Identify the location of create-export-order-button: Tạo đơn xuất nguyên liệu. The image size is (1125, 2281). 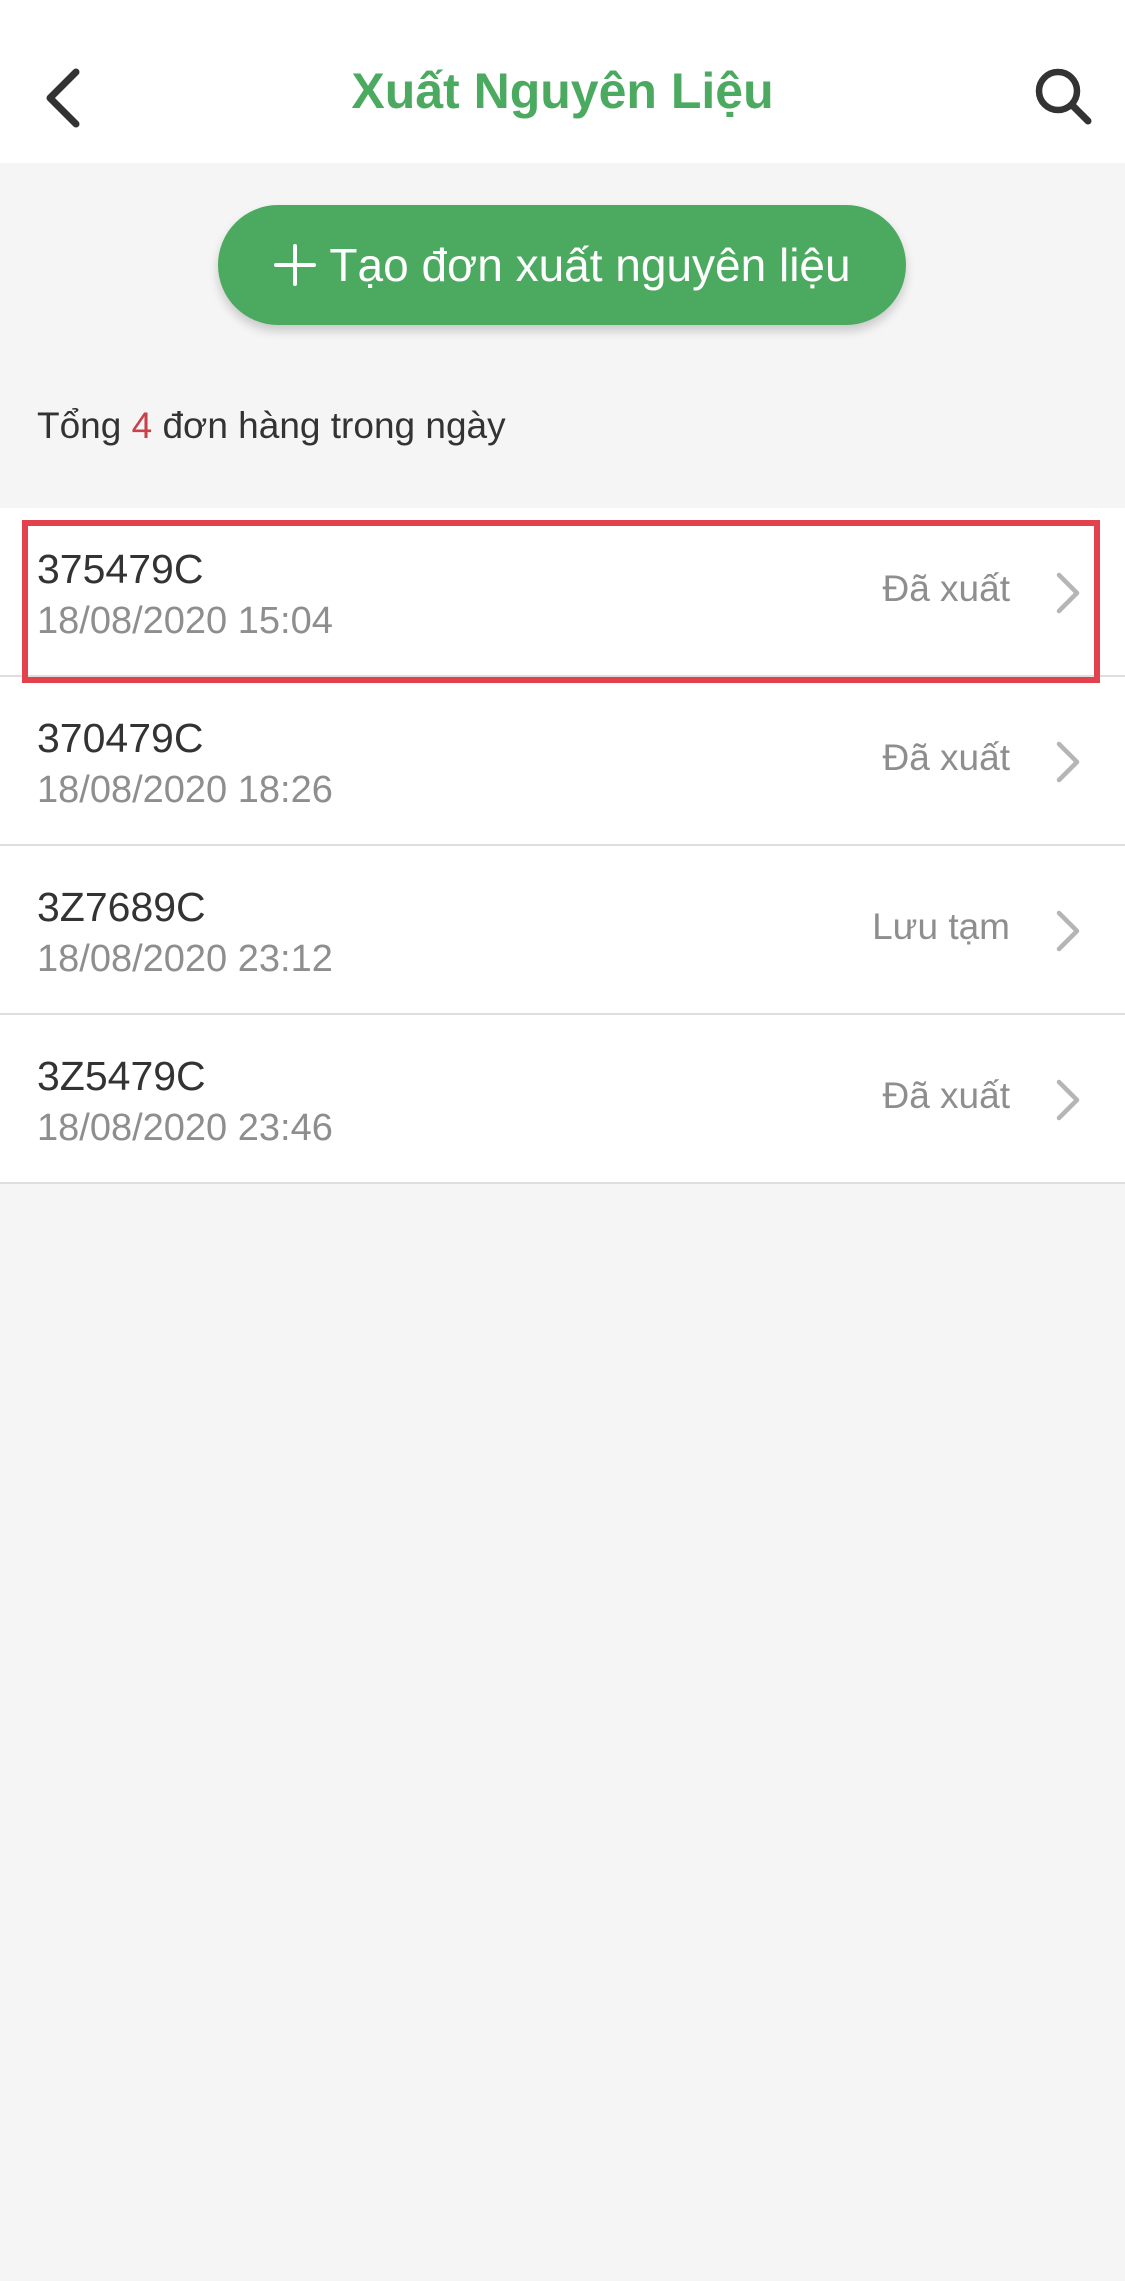
(562, 265).